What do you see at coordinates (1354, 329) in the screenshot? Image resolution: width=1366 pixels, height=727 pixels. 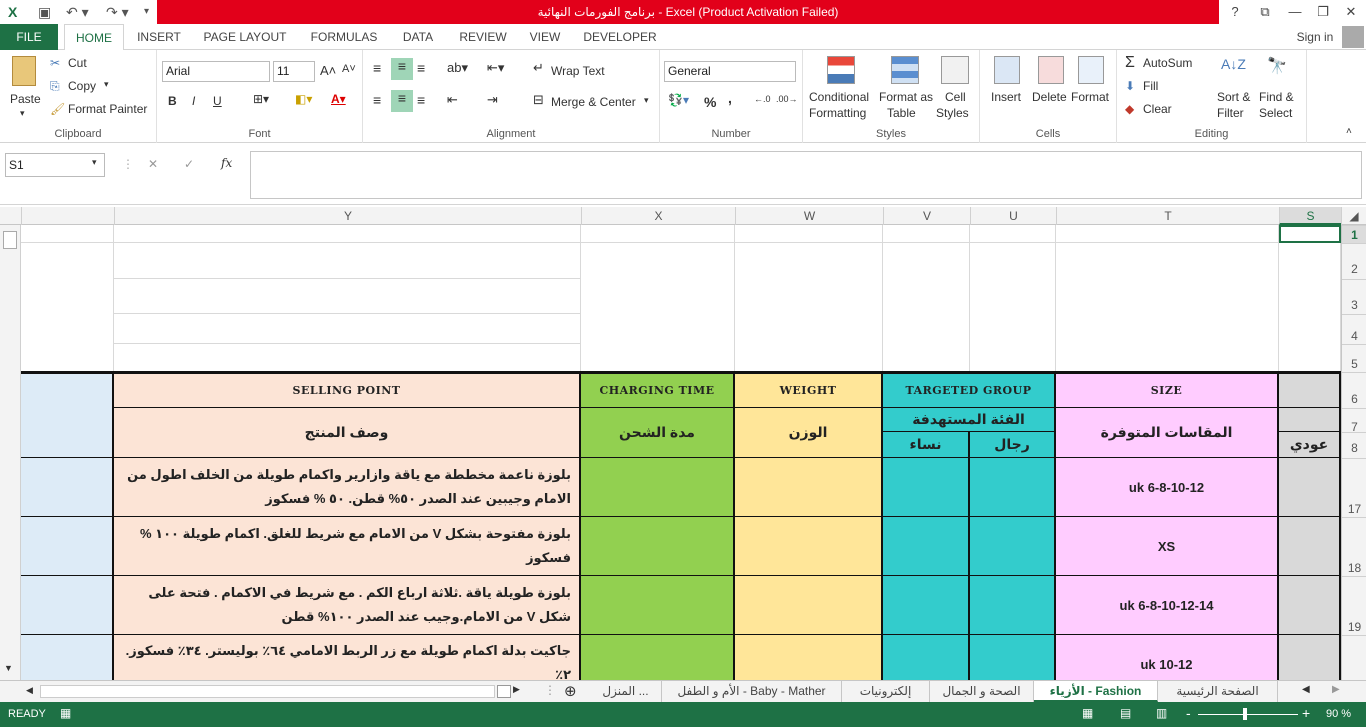 I see `row-header-4: 4` at bounding box center [1354, 329].